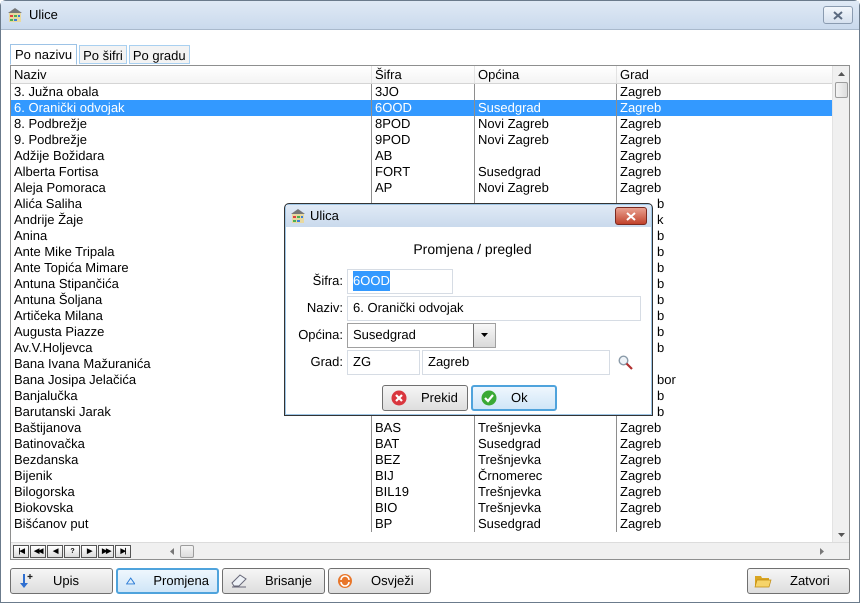 This screenshot has height=603, width=860. I want to click on refresh-button: Osvježi, so click(379, 581).